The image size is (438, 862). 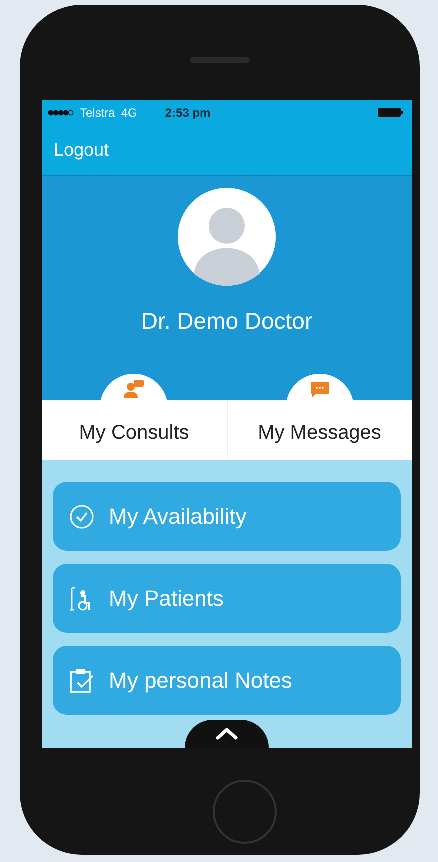 What do you see at coordinates (61, 113) in the screenshot?
I see `signal-icon` at bounding box center [61, 113].